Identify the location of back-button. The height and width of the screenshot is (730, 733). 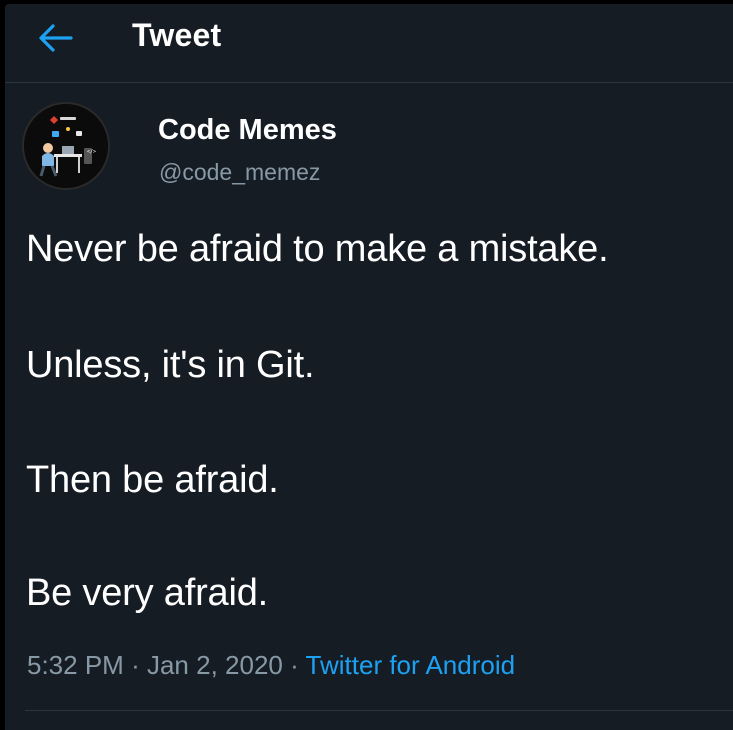
(55, 38).